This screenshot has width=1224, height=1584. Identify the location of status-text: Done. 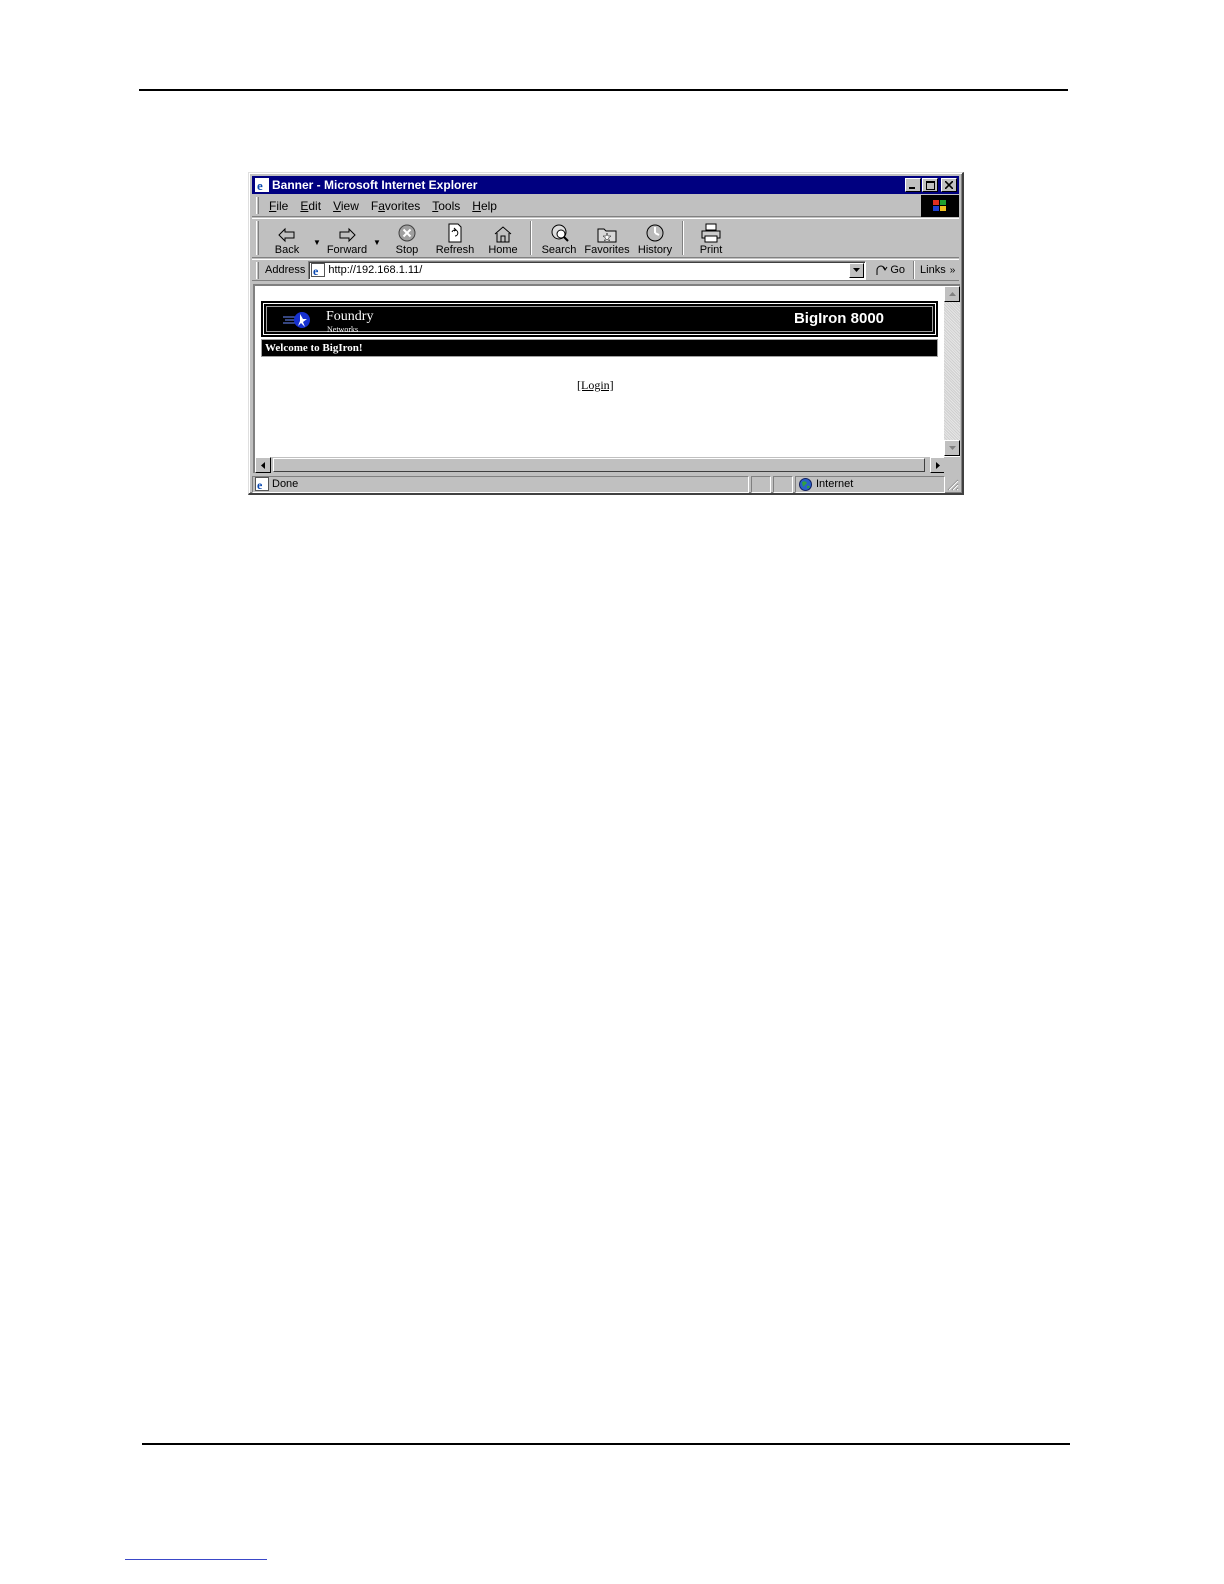
(285, 484).